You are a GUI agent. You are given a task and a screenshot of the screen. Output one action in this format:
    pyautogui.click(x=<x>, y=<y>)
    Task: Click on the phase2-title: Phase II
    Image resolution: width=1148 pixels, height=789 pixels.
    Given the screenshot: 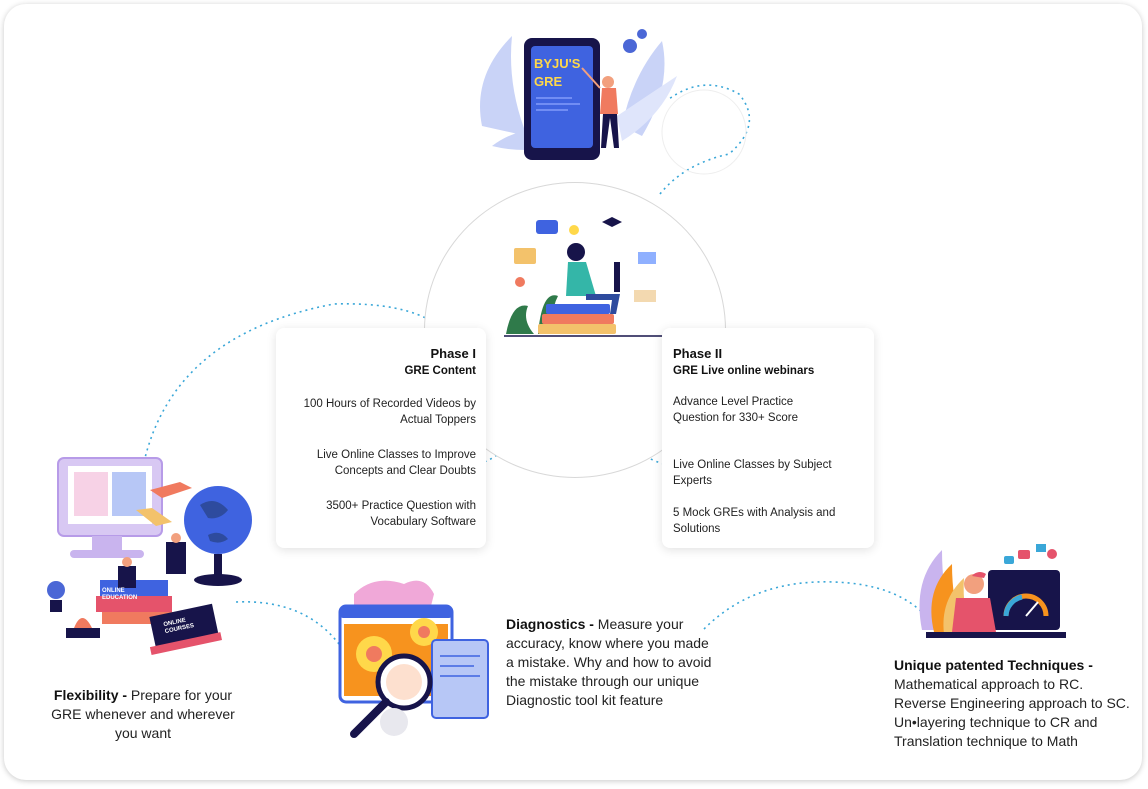 What is the action you would take?
    pyautogui.click(x=698, y=353)
    